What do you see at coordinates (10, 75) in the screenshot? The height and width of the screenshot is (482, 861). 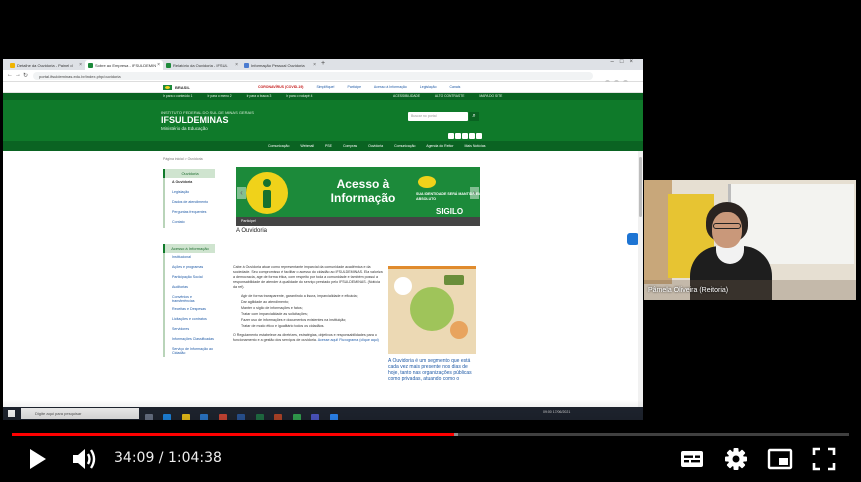 I see `back-icon: ←` at bounding box center [10, 75].